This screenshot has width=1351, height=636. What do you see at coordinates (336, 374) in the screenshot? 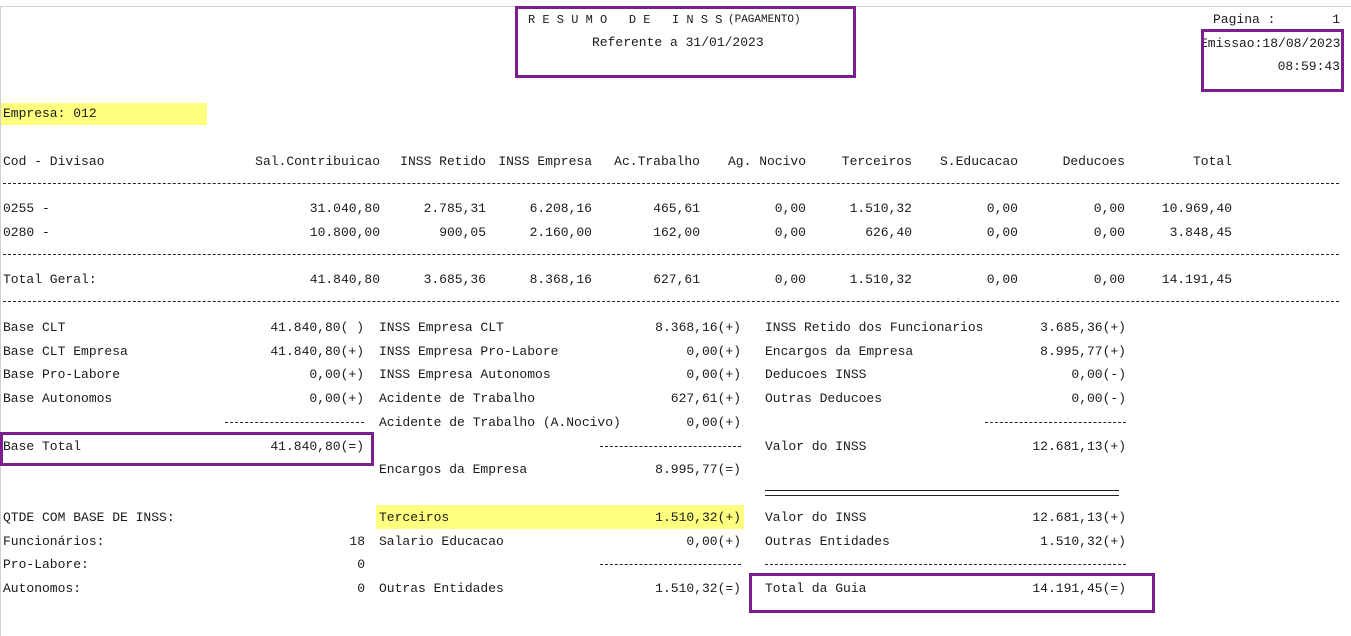
I see `base-pro-labore-value: 0,00(+)` at bounding box center [336, 374].